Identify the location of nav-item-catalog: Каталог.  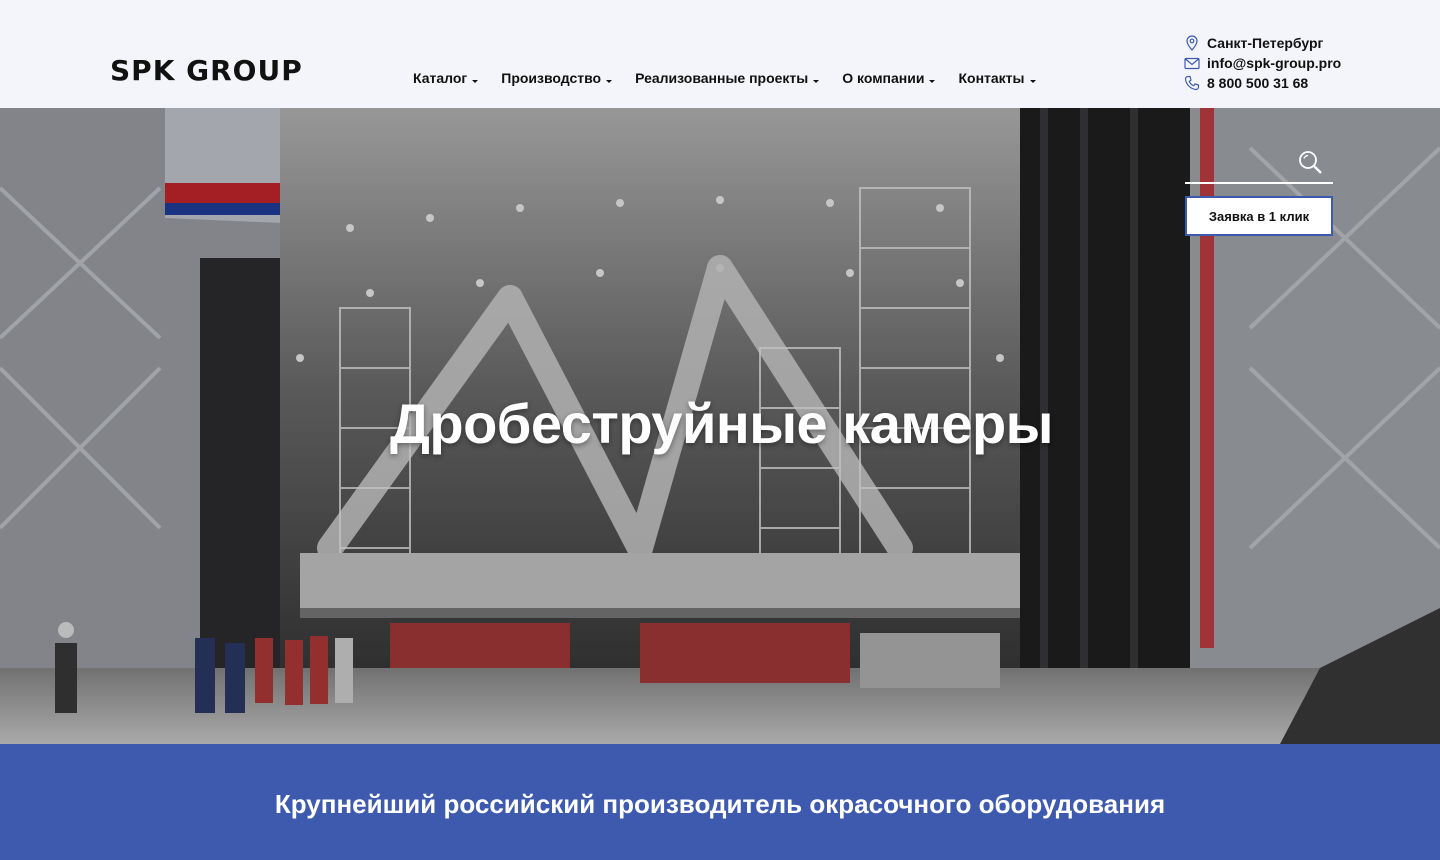
(446, 78).